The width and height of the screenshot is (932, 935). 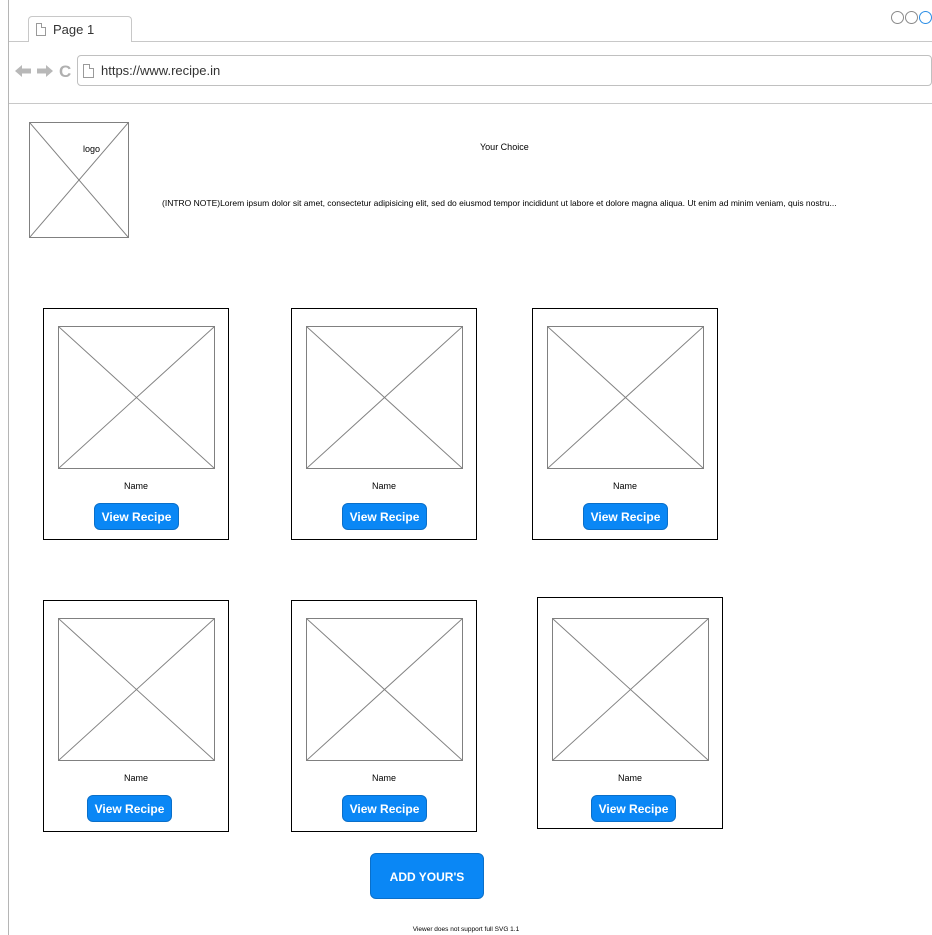 I want to click on tab-label: Page 1, so click(x=74, y=29).